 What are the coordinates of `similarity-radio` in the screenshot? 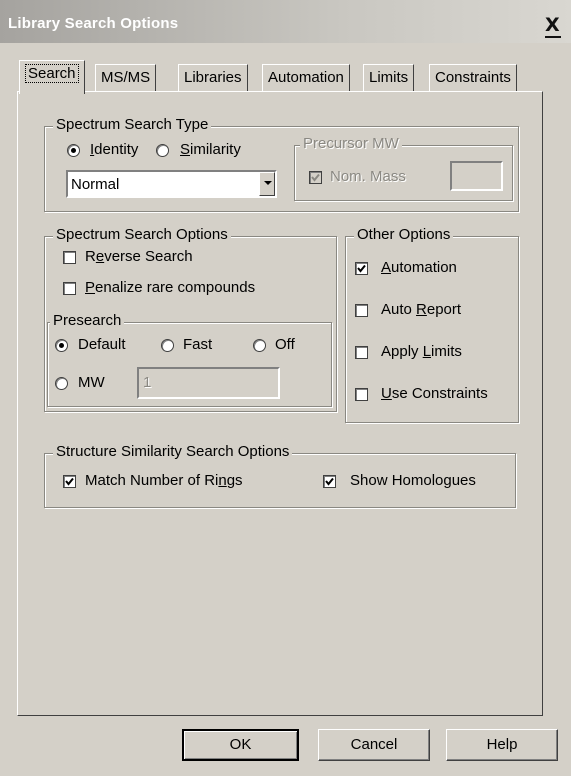 It's located at (162, 150).